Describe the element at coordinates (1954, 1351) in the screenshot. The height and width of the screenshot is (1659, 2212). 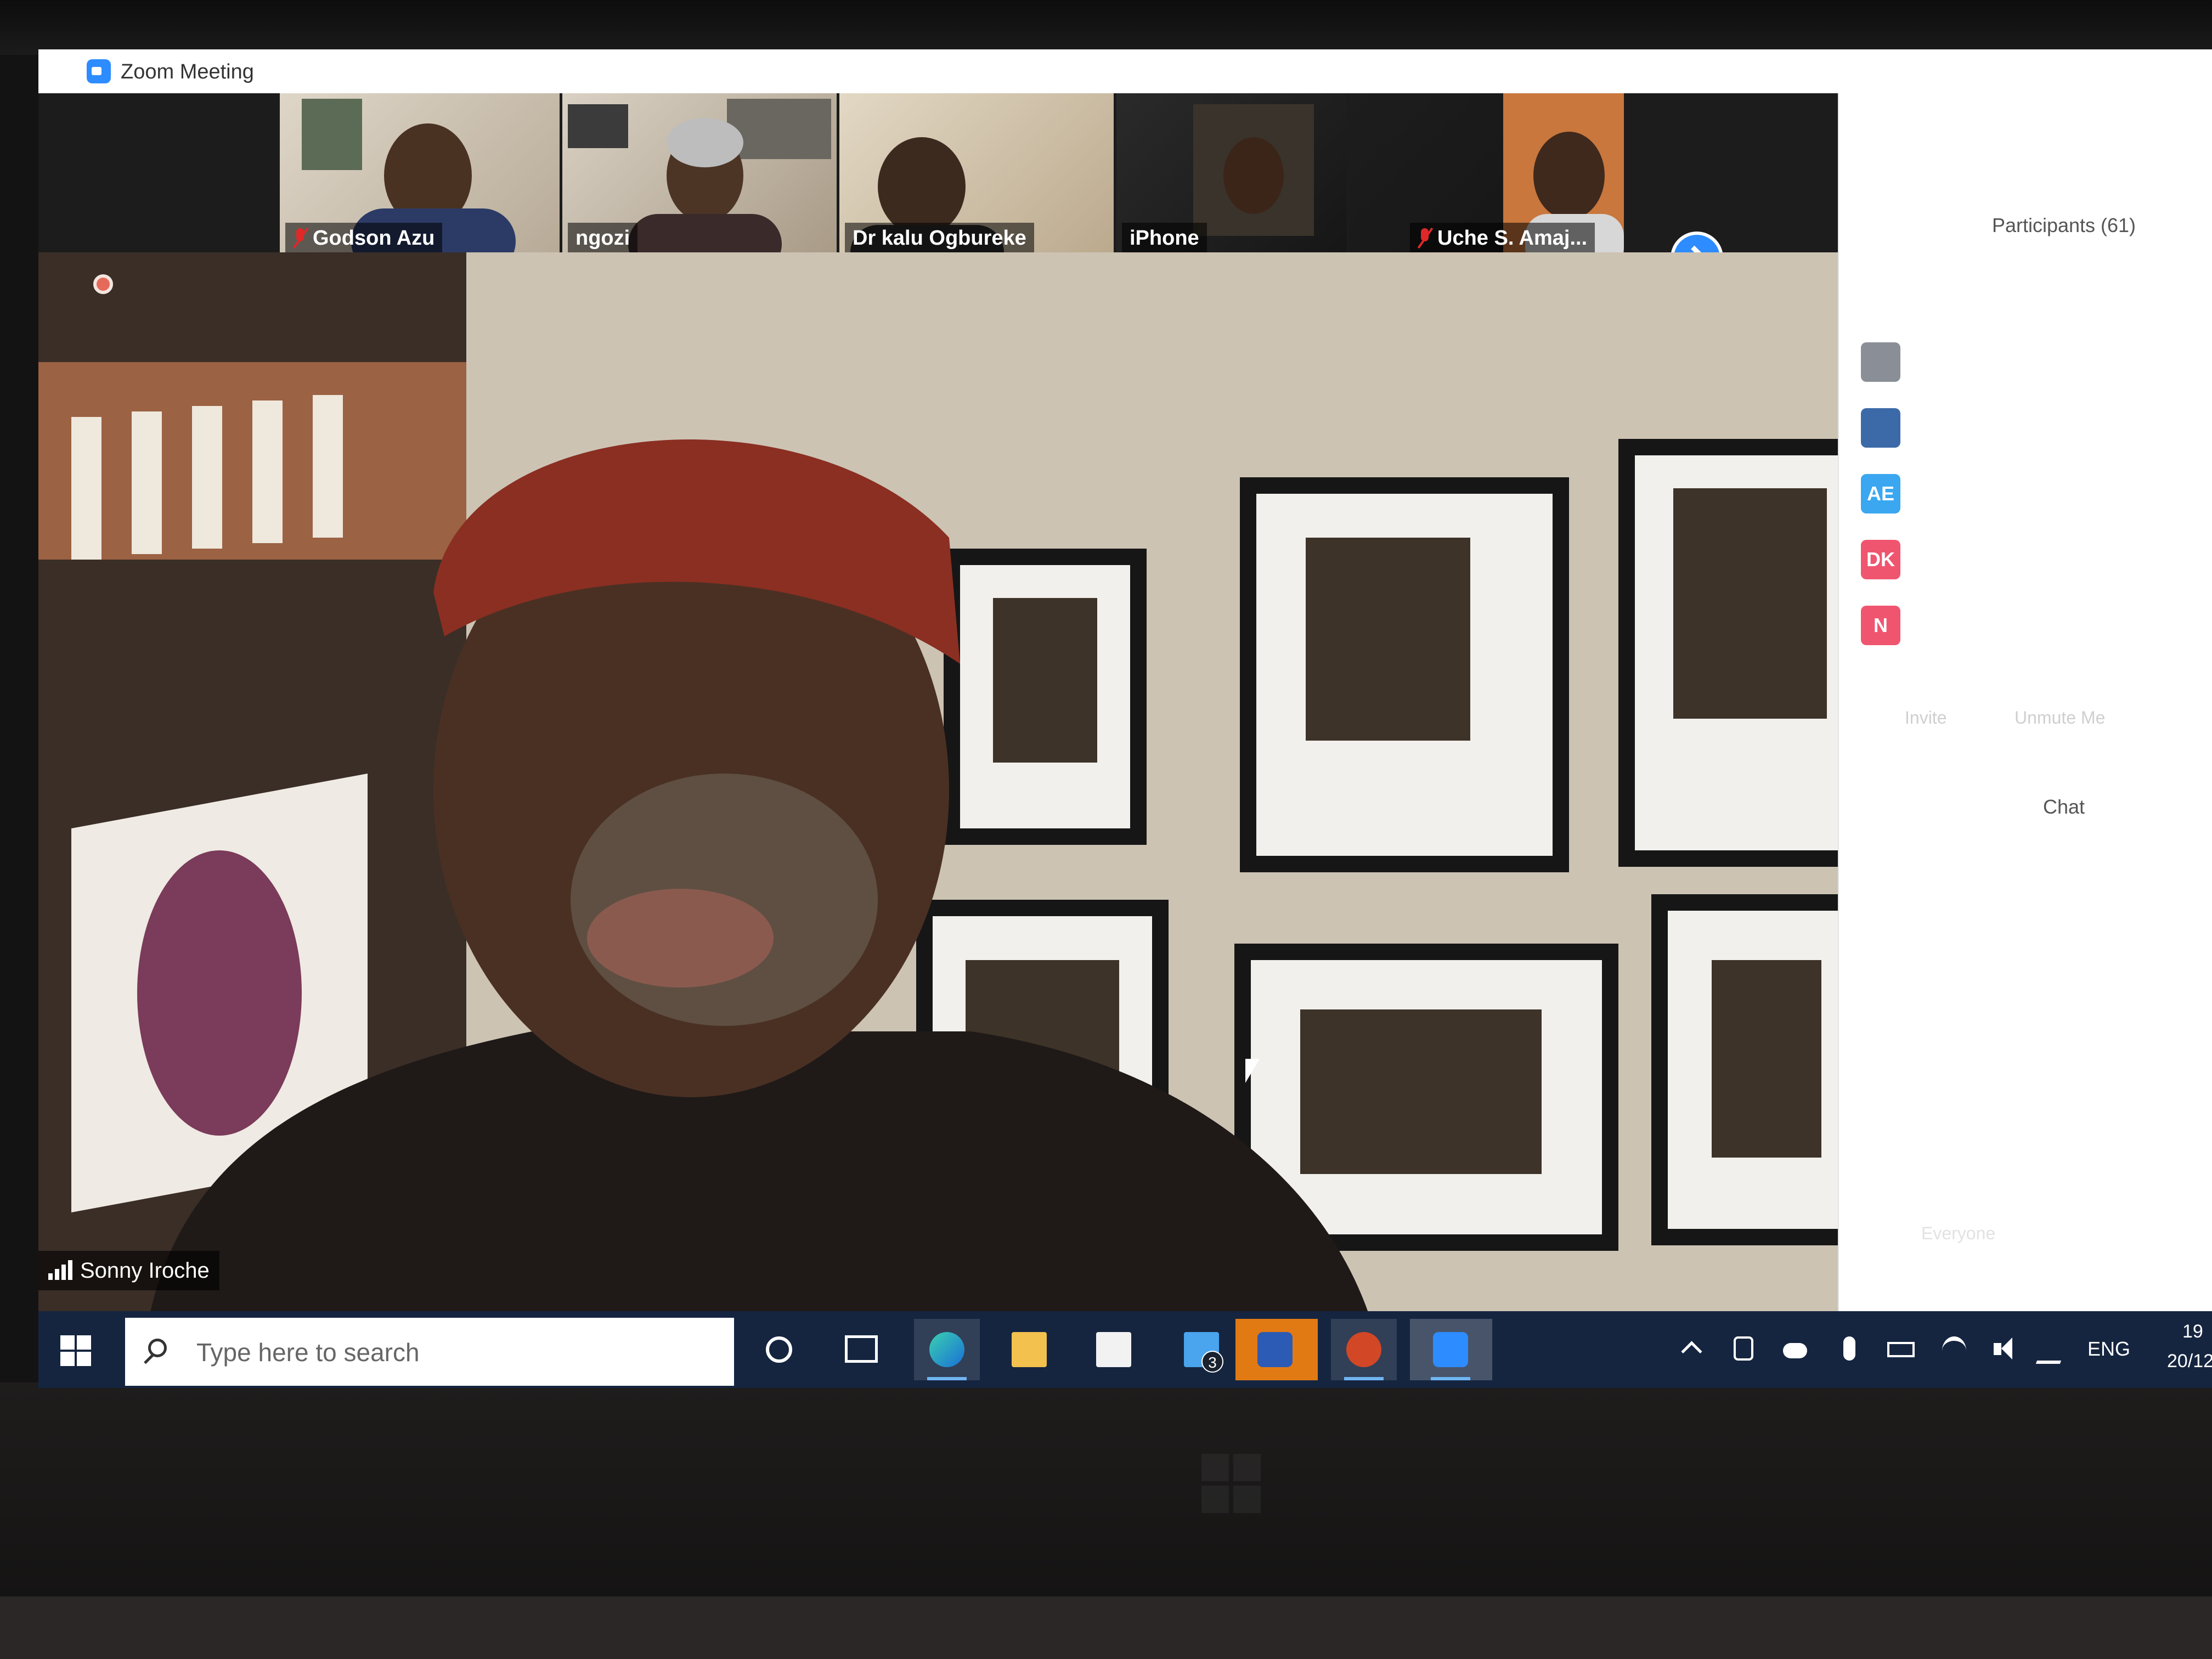
I see `wifi-icon` at that location.